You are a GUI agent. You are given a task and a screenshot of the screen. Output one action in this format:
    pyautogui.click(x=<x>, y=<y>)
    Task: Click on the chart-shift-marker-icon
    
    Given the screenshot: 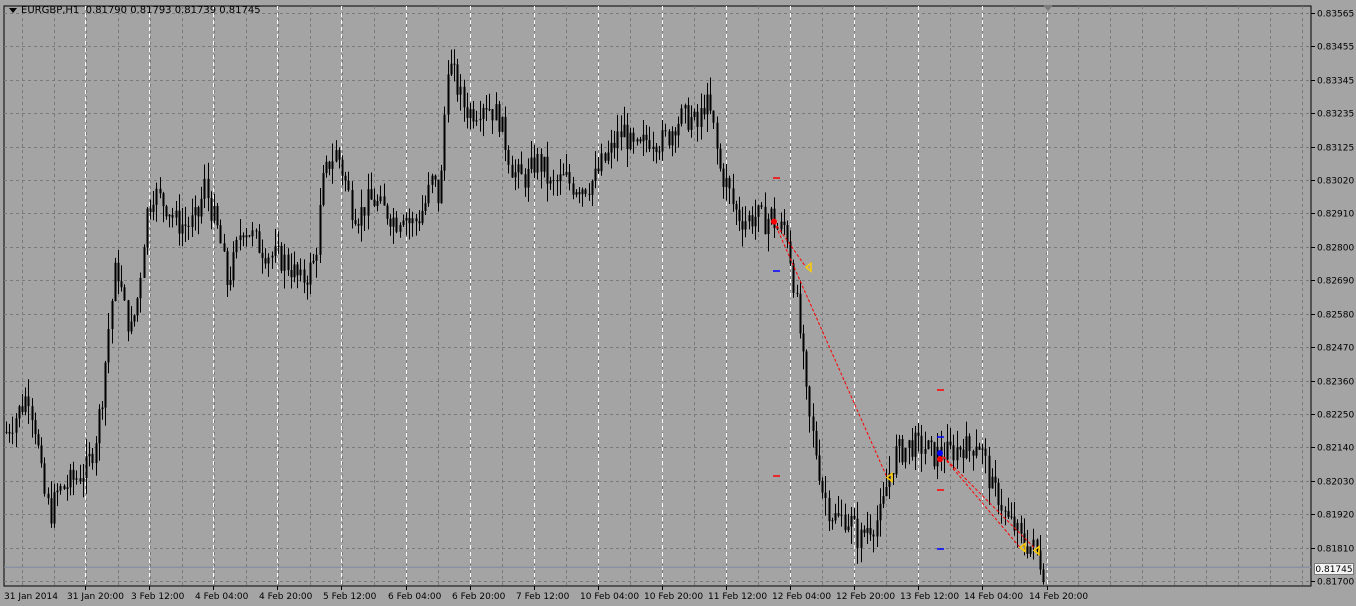 What is the action you would take?
    pyautogui.click(x=1048, y=8)
    